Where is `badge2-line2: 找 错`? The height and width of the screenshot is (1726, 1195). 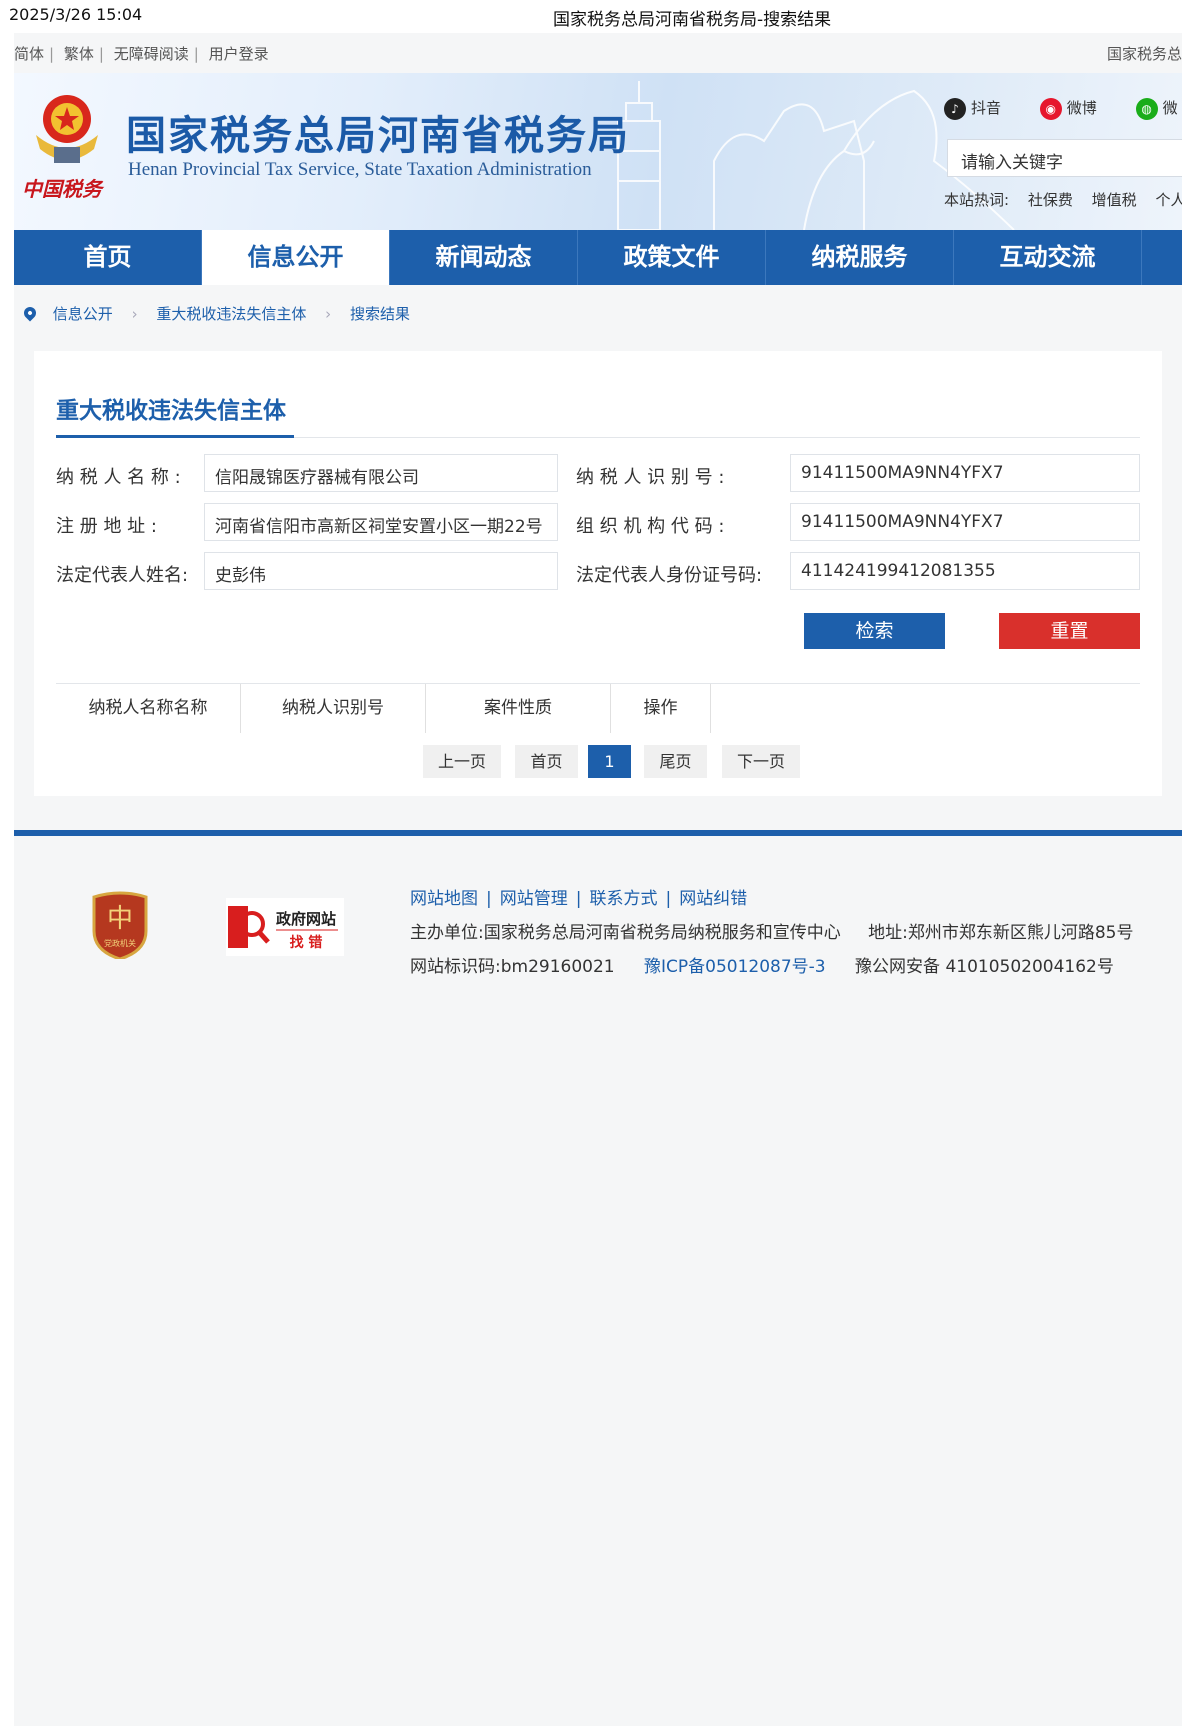 badge2-line2: 找 错 is located at coordinates (306, 942).